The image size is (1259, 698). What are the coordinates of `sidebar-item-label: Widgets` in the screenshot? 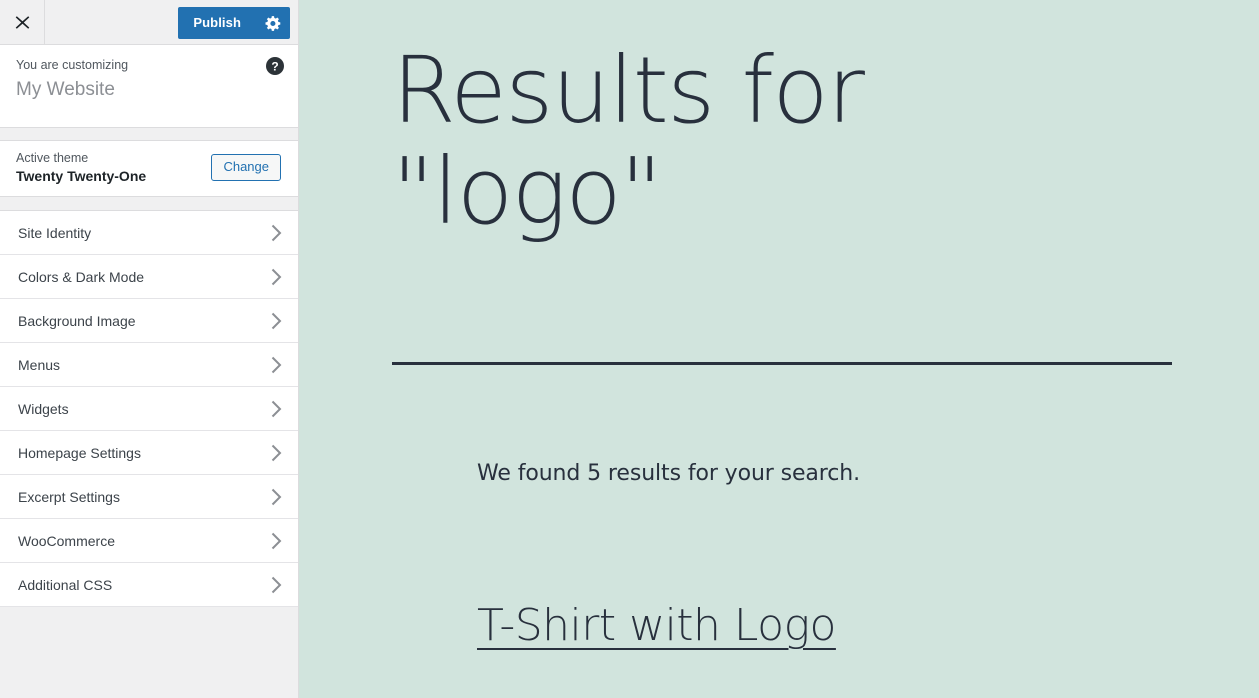 It's located at (43, 408).